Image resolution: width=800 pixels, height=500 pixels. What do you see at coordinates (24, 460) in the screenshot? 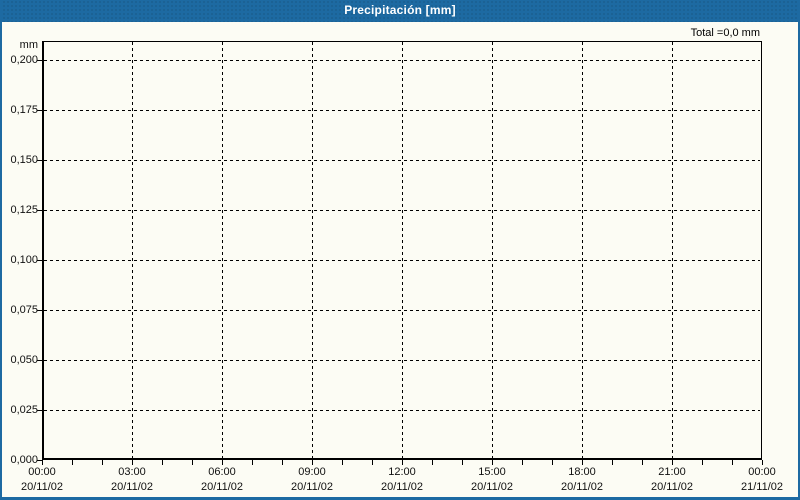
I see `y-tick-label: 0,000` at bounding box center [24, 460].